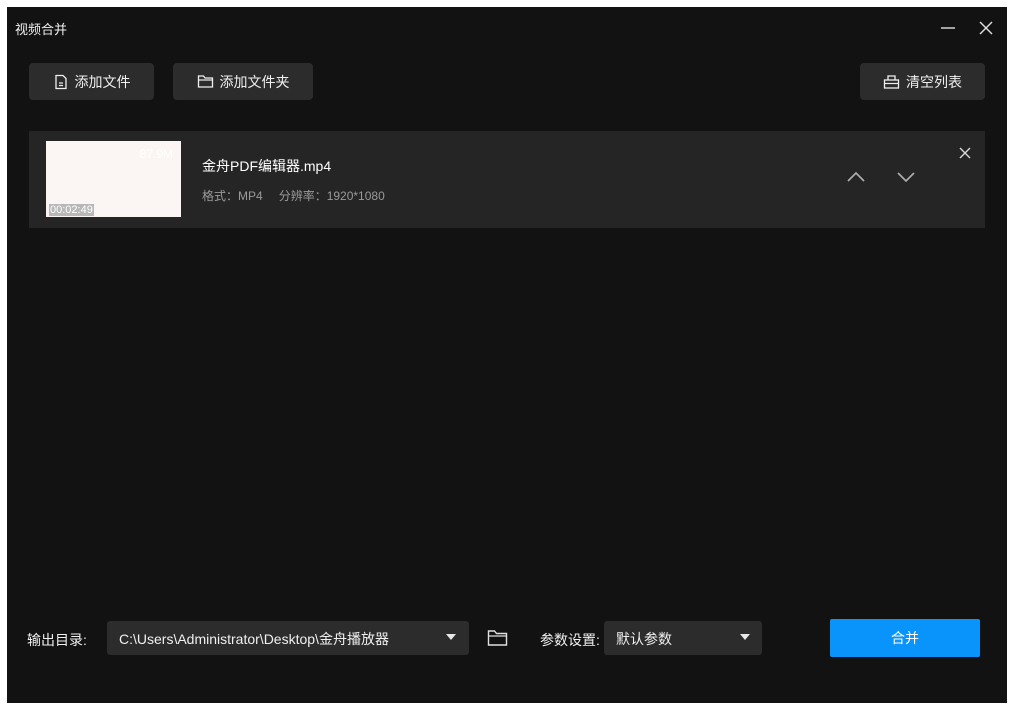 The height and width of the screenshot is (710, 1014). Describe the element at coordinates (644, 639) in the screenshot. I see `params-value: 默认参数` at that location.